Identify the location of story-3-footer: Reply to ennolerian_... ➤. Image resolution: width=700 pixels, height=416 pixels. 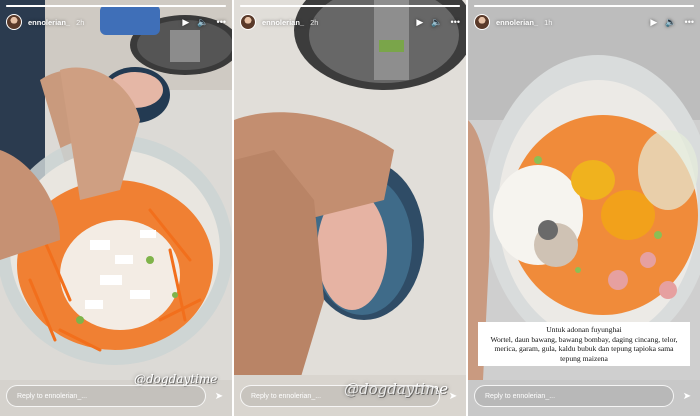
(584, 396).